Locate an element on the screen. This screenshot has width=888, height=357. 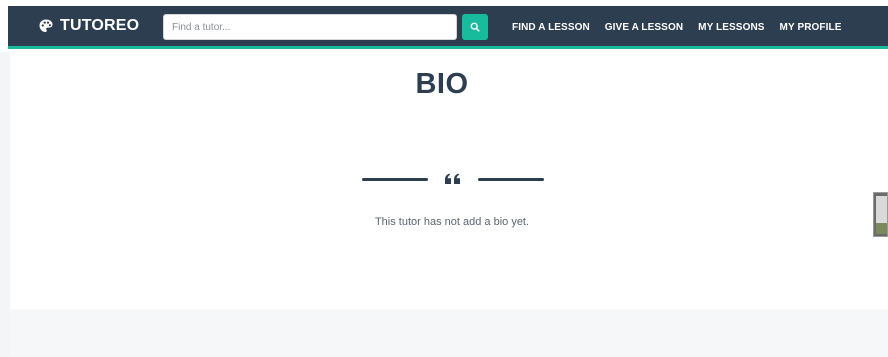
title-divider is located at coordinates (453, 179).